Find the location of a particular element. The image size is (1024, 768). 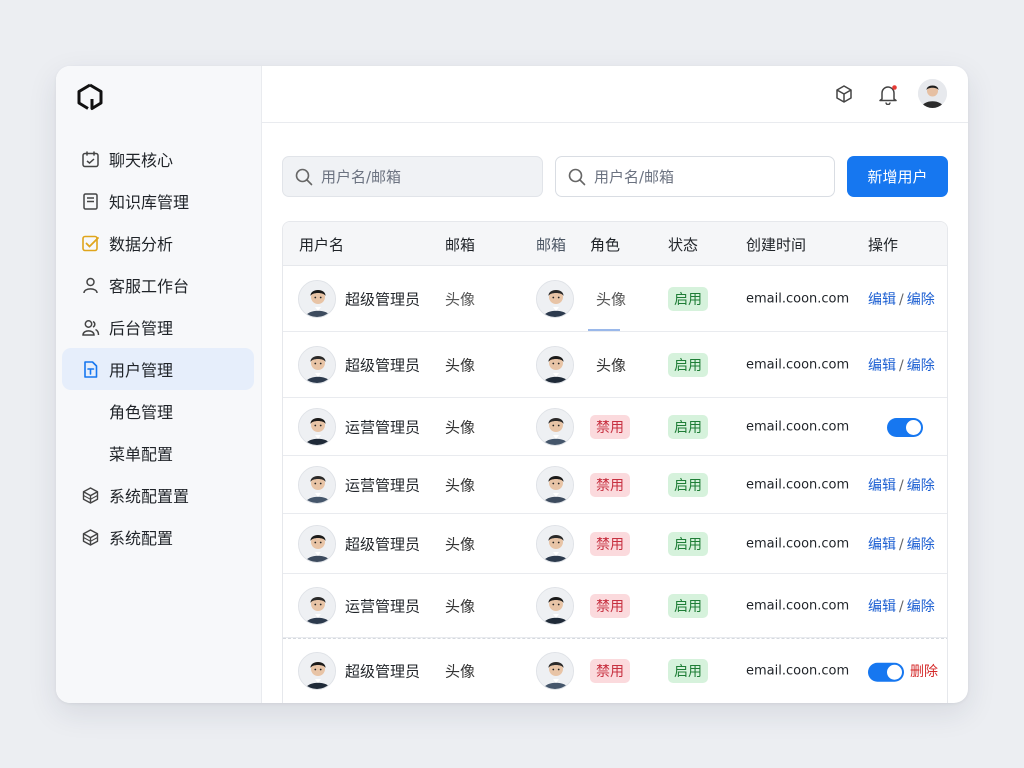

top-bar is located at coordinates (615, 94).